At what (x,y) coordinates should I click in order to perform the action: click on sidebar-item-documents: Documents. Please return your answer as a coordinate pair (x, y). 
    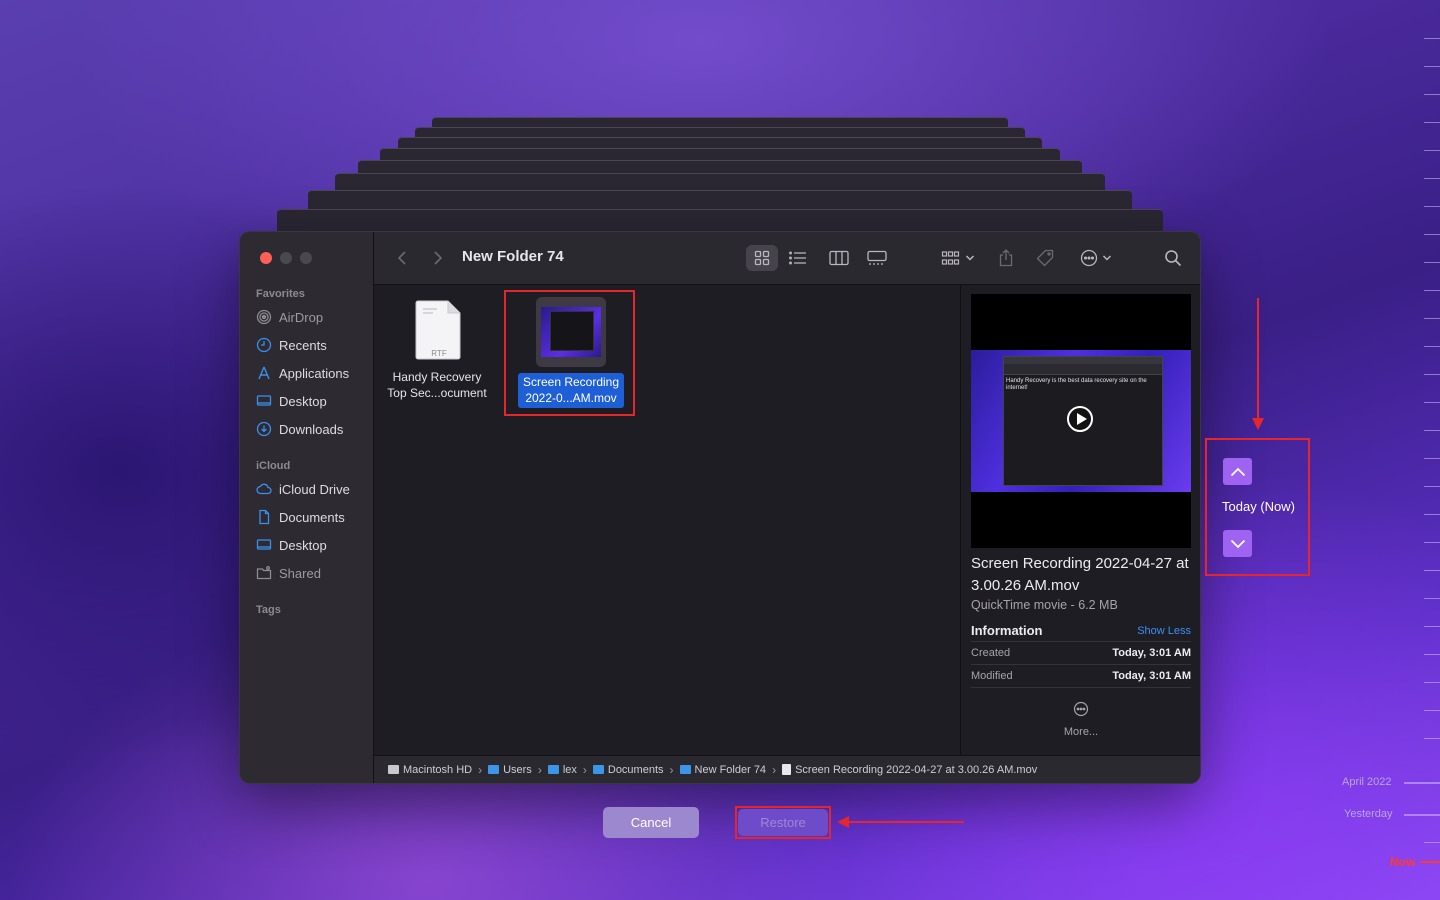
    Looking at the image, I should click on (300, 517).